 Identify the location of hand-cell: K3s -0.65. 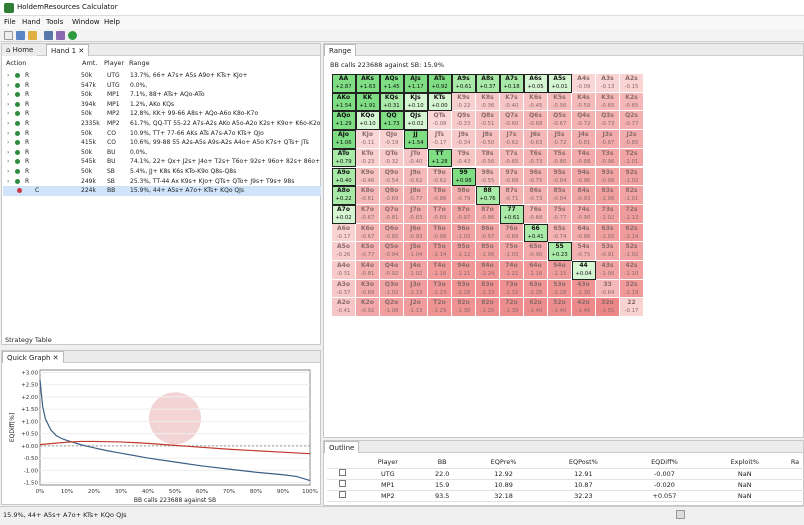
(608, 102).